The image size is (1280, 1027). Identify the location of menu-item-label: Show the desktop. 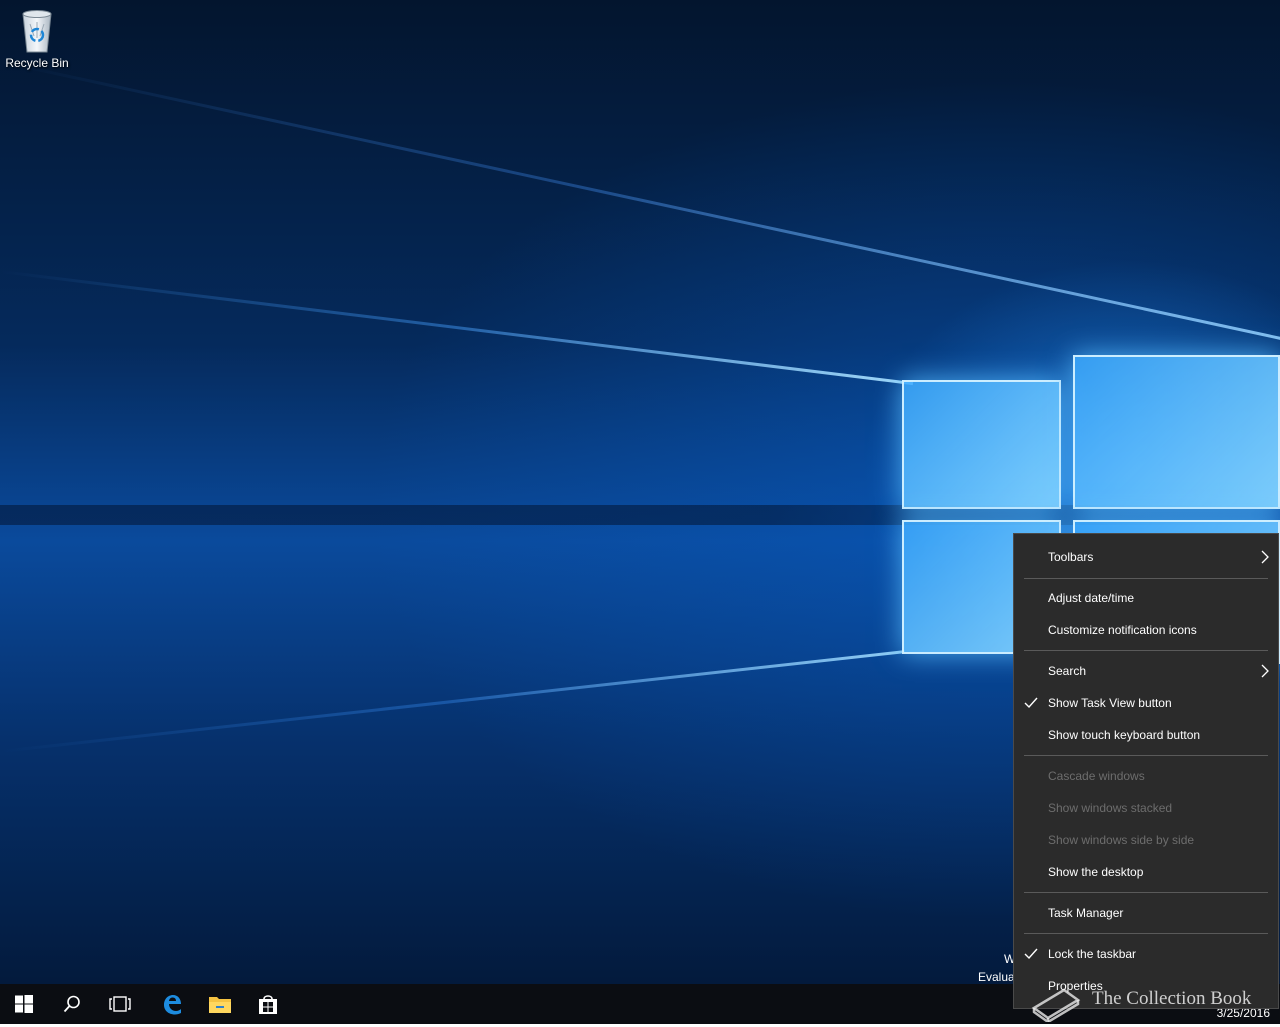
(1096, 872).